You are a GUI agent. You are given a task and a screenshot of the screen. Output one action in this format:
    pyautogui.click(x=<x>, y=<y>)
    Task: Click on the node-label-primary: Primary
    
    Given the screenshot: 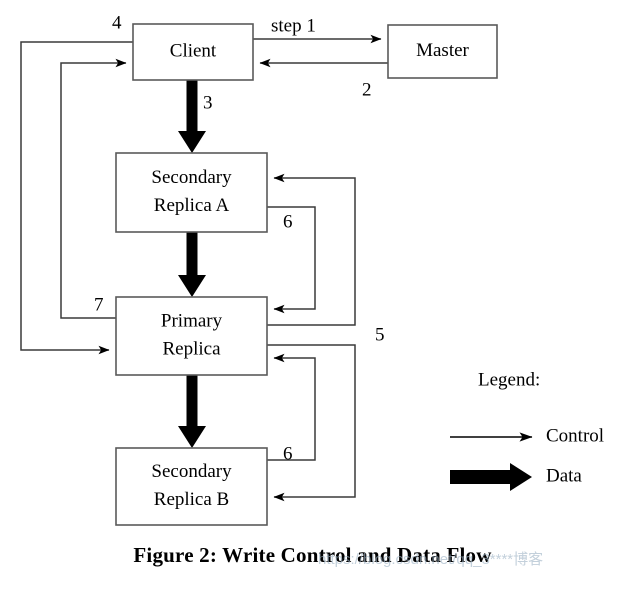 What is the action you would take?
    pyautogui.click(x=192, y=320)
    